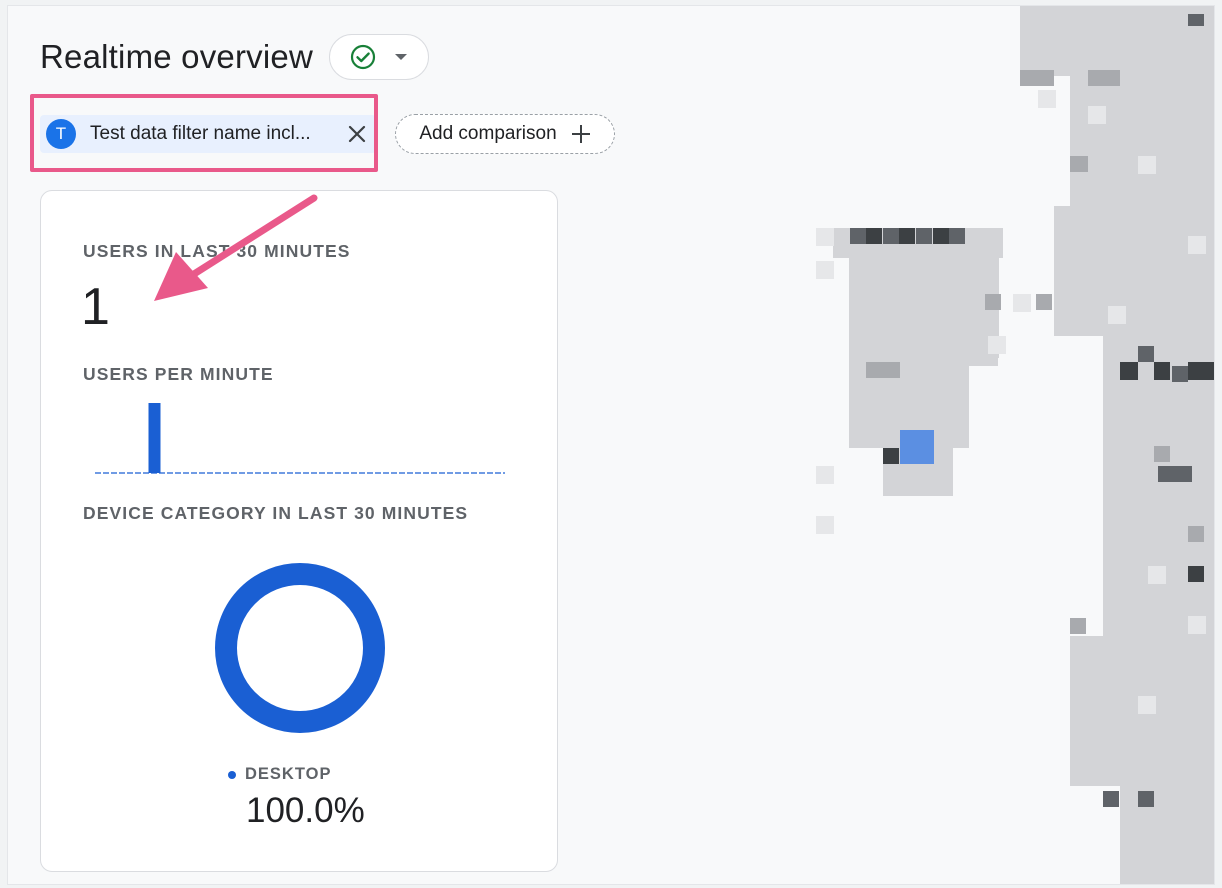 The image size is (1222, 888). I want to click on check-circle-icon, so click(363, 57).